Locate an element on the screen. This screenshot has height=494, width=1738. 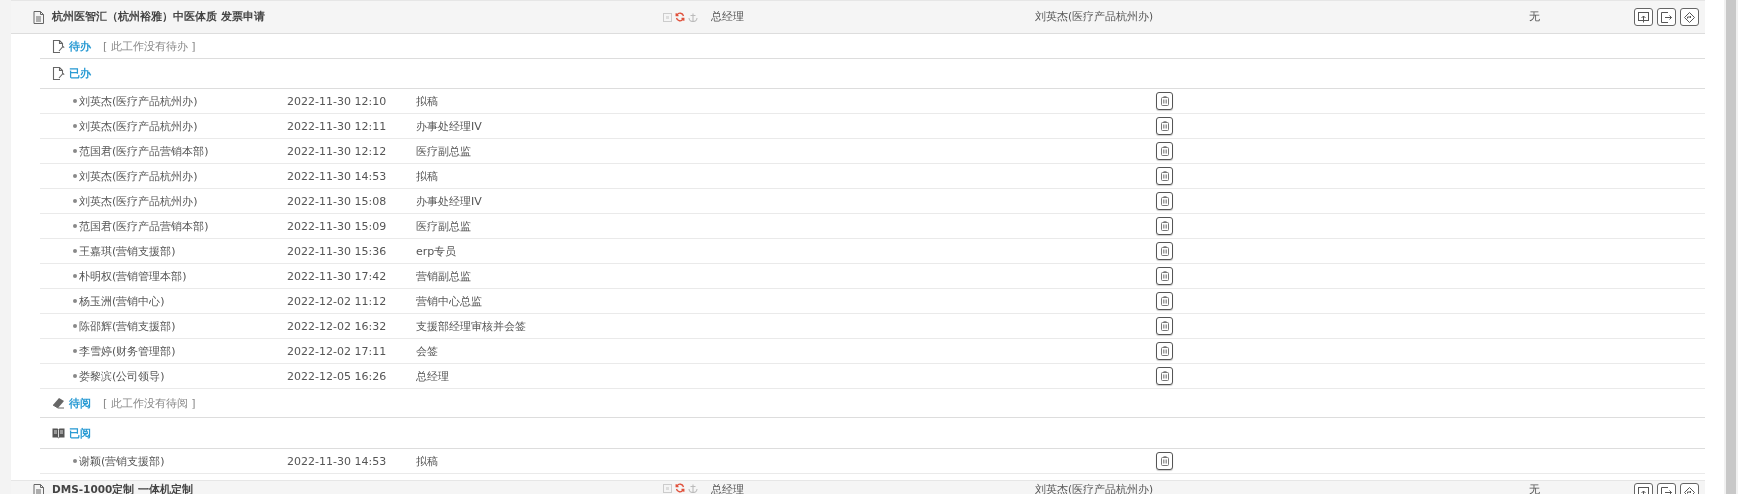
person-text: 王嘉琪(营销支援部) is located at coordinates (128, 251).